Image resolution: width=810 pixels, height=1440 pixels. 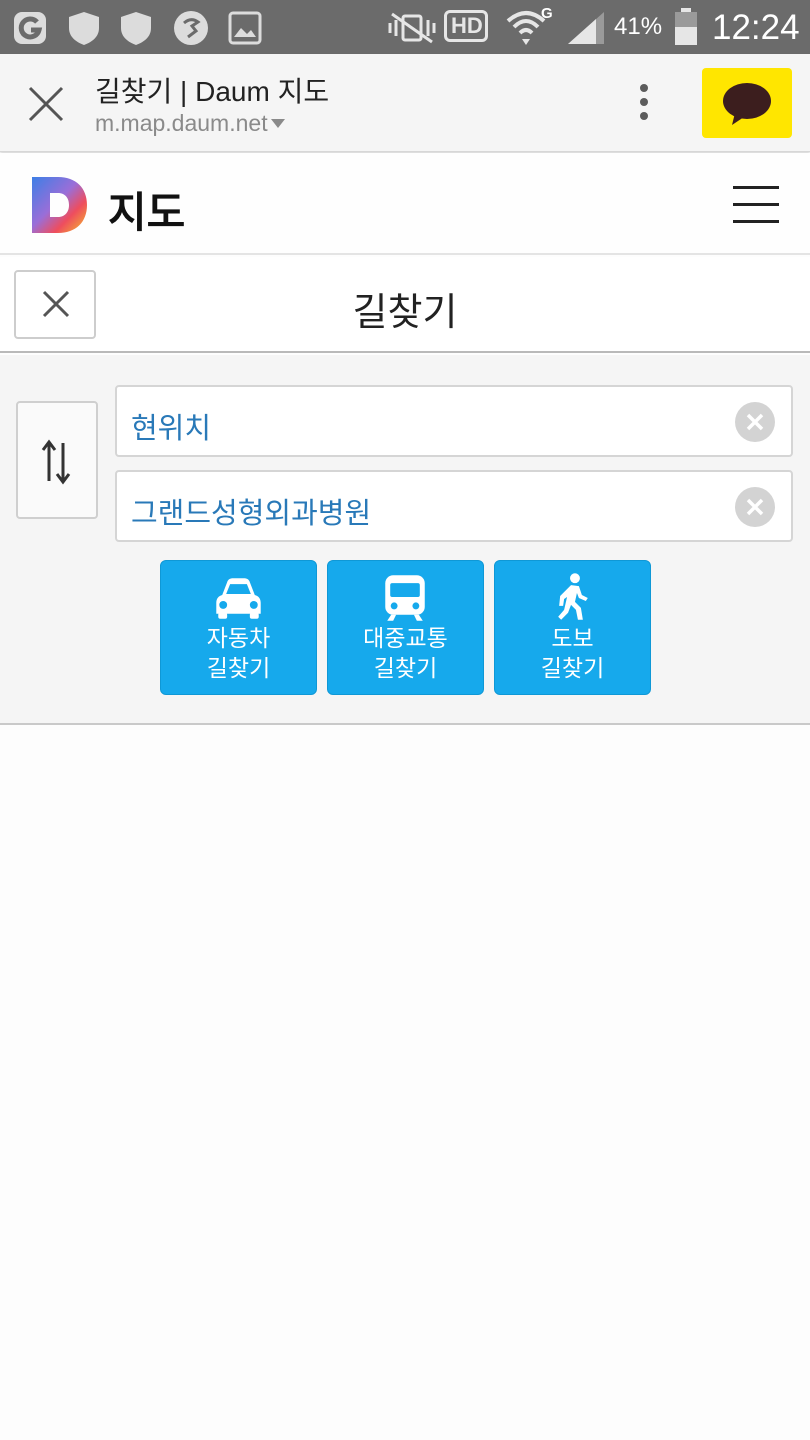 I want to click on menu-button, so click(x=756, y=204).